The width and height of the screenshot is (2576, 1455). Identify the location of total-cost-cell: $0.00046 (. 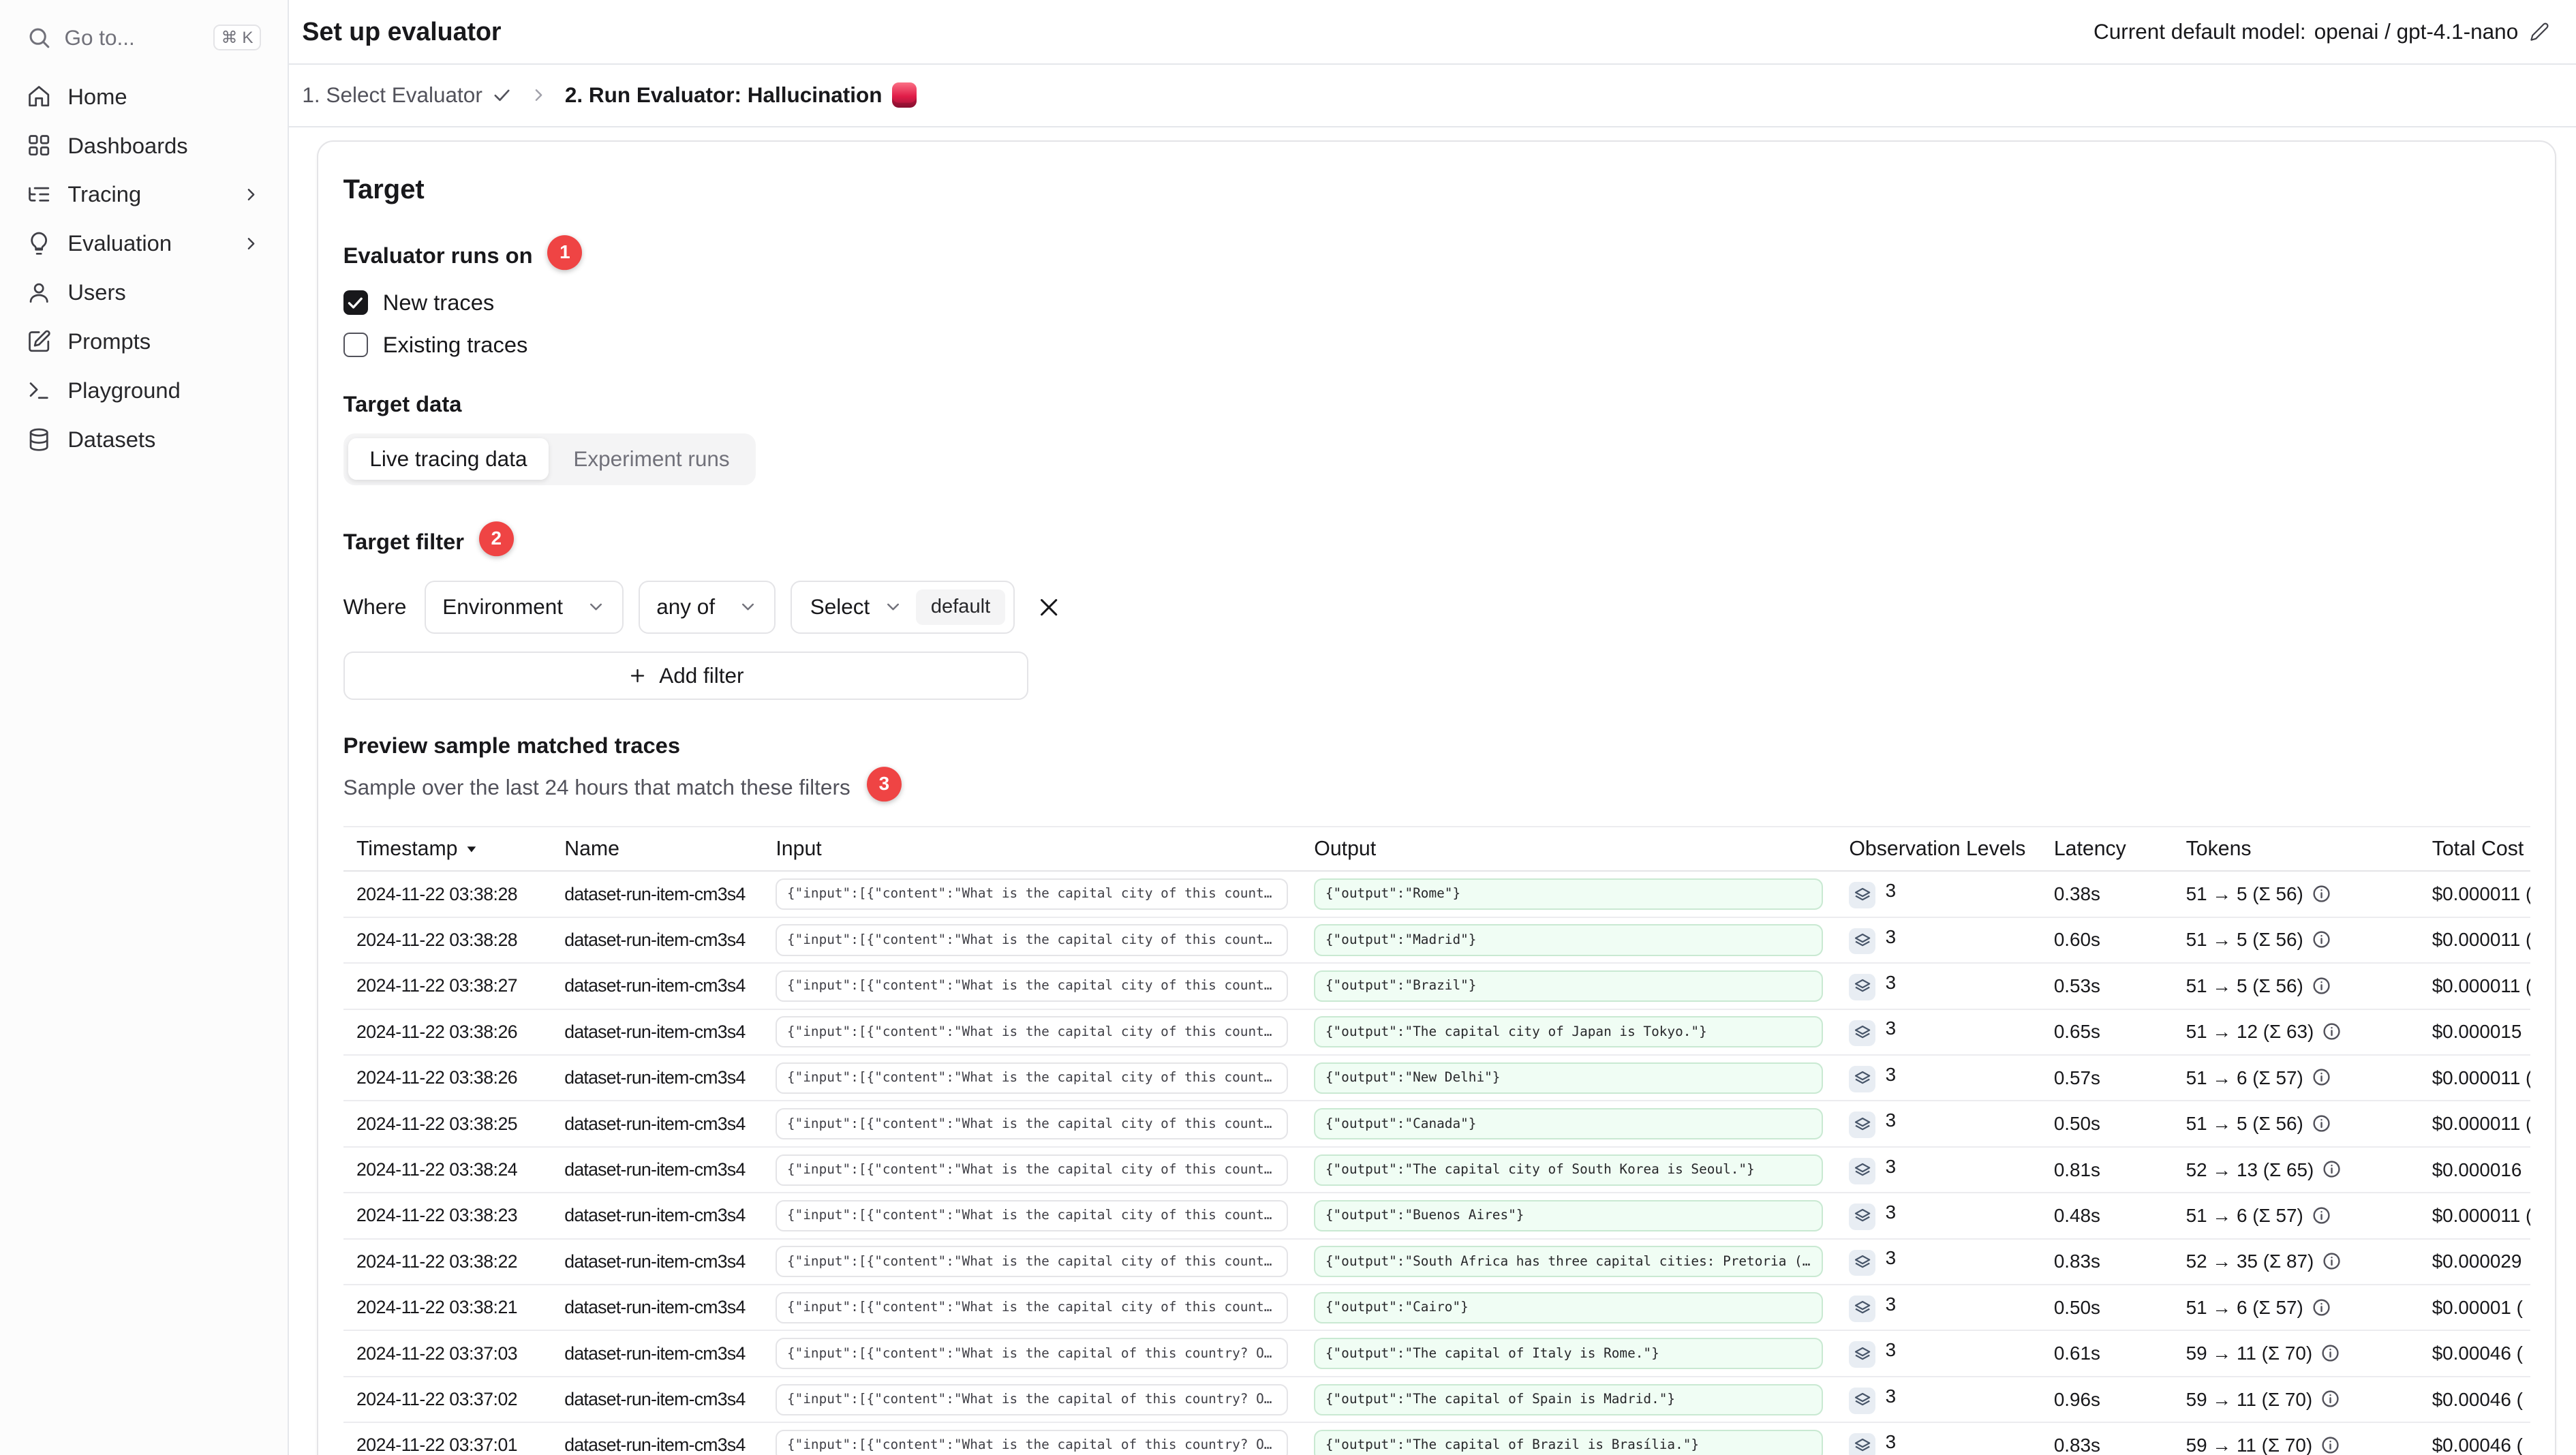
(2474, 1400).